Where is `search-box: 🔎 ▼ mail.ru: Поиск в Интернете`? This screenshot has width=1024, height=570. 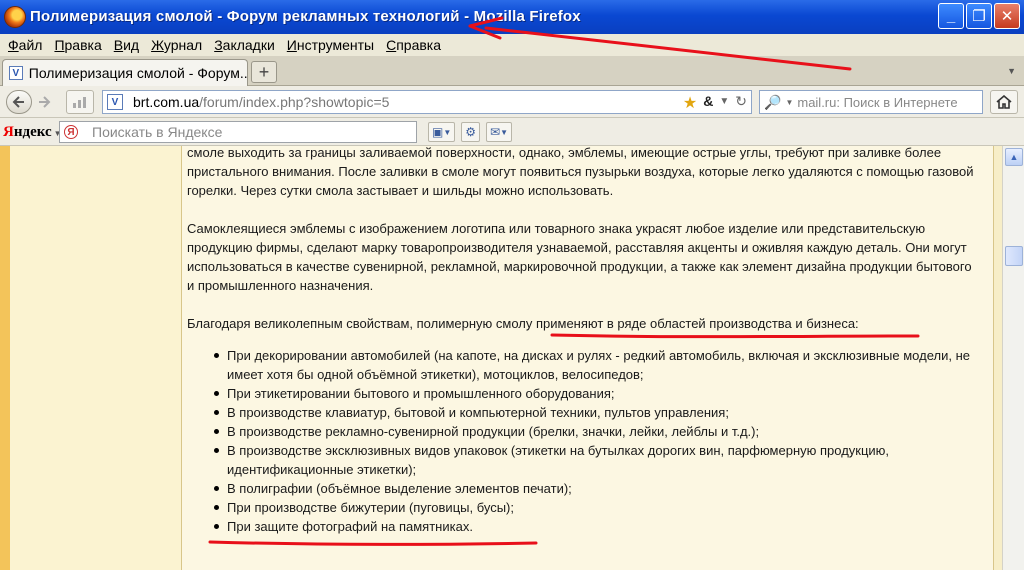
search-box: 🔎 ▼ mail.ru: Поиск в Интернете is located at coordinates (871, 102).